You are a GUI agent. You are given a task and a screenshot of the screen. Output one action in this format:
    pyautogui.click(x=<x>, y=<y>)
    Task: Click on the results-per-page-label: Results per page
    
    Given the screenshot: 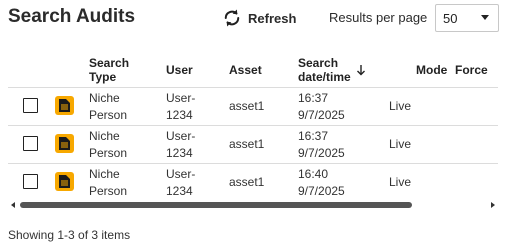 What is the action you would take?
    pyautogui.click(x=378, y=17)
    